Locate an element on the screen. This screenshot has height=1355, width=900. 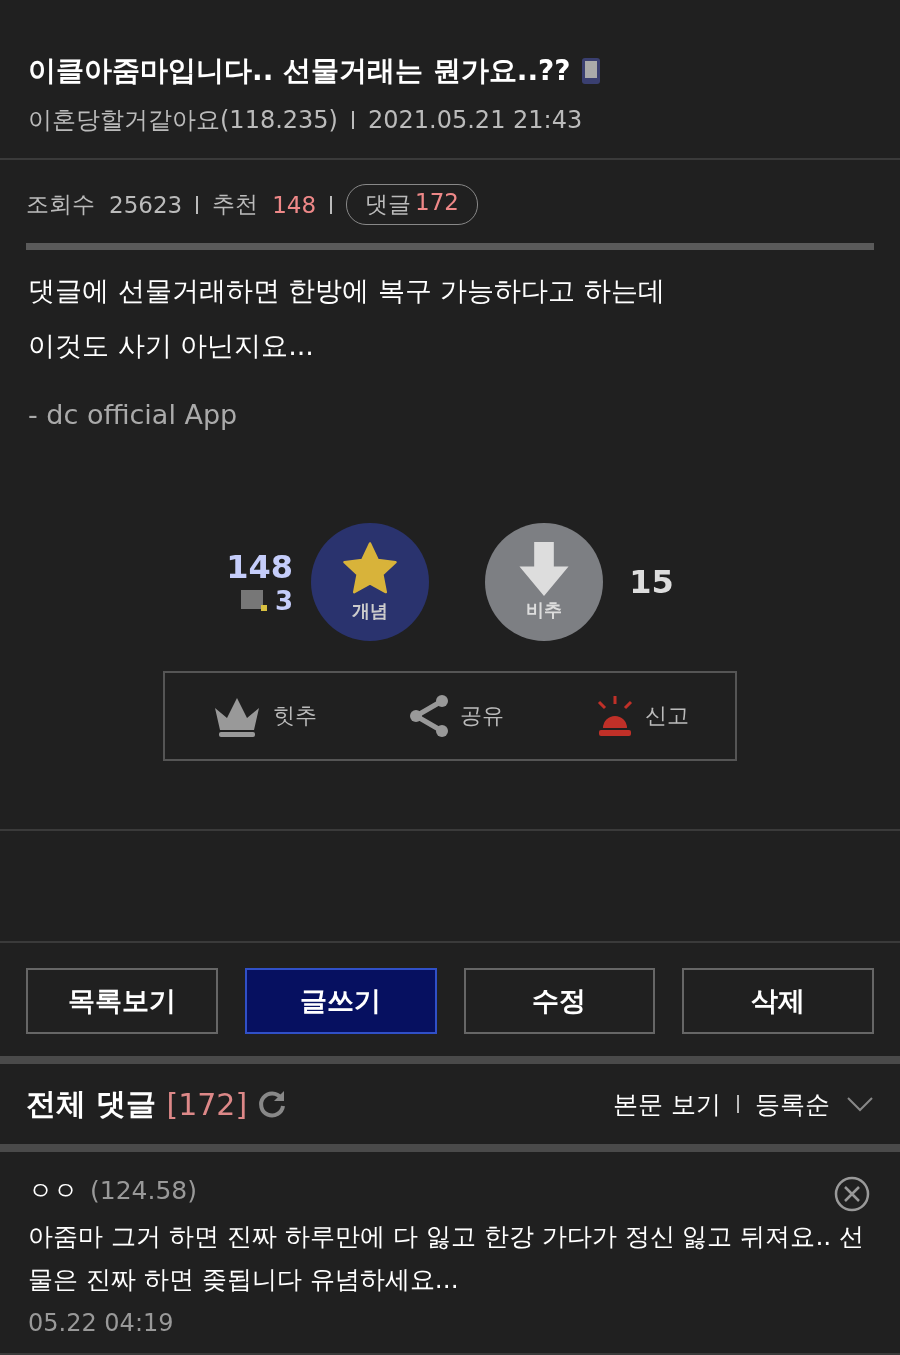
recommend-label: 추천 is located at coordinates (235, 204).